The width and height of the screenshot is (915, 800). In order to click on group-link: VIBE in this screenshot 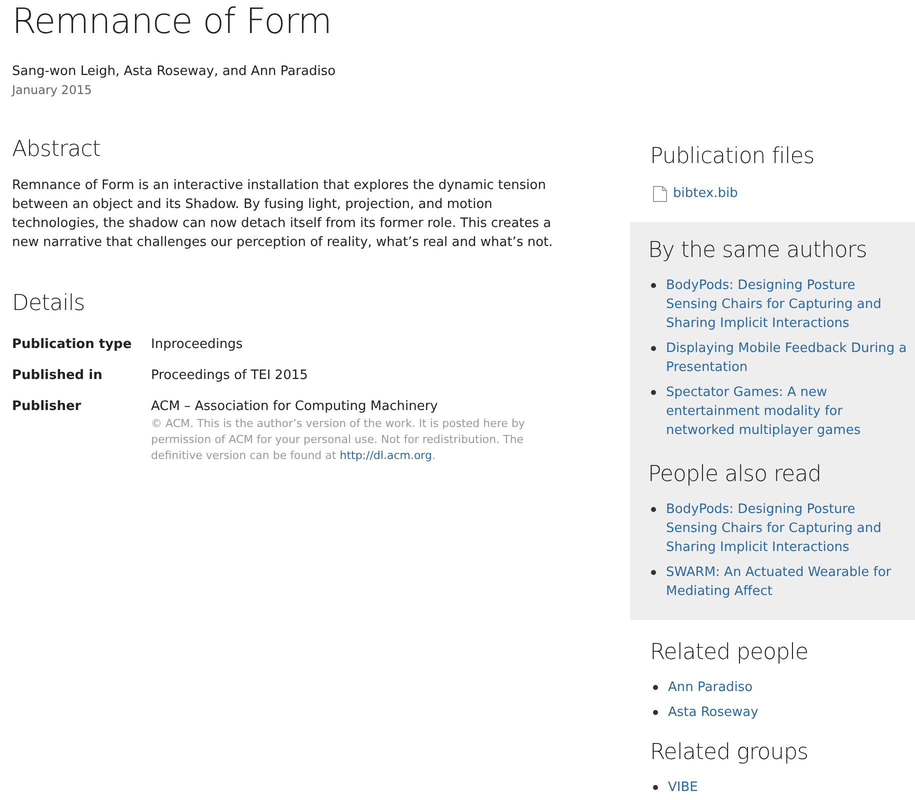, I will do `click(683, 787)`.